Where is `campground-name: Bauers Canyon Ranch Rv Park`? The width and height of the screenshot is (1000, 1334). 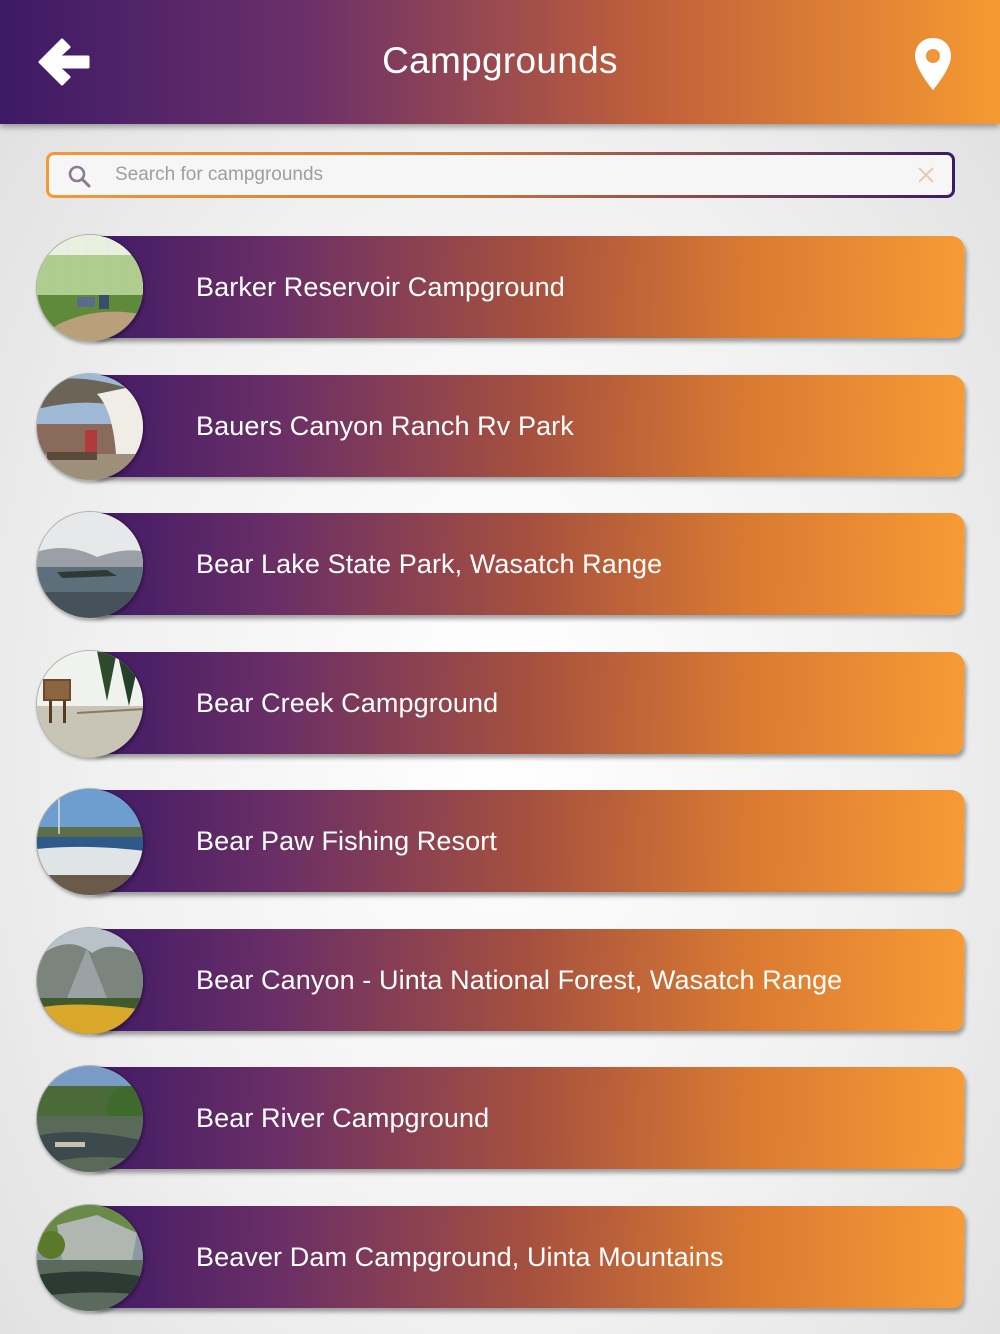
campground-name: Bauers Canyon Ranch Rv Park is located at coordinates (385, 426).